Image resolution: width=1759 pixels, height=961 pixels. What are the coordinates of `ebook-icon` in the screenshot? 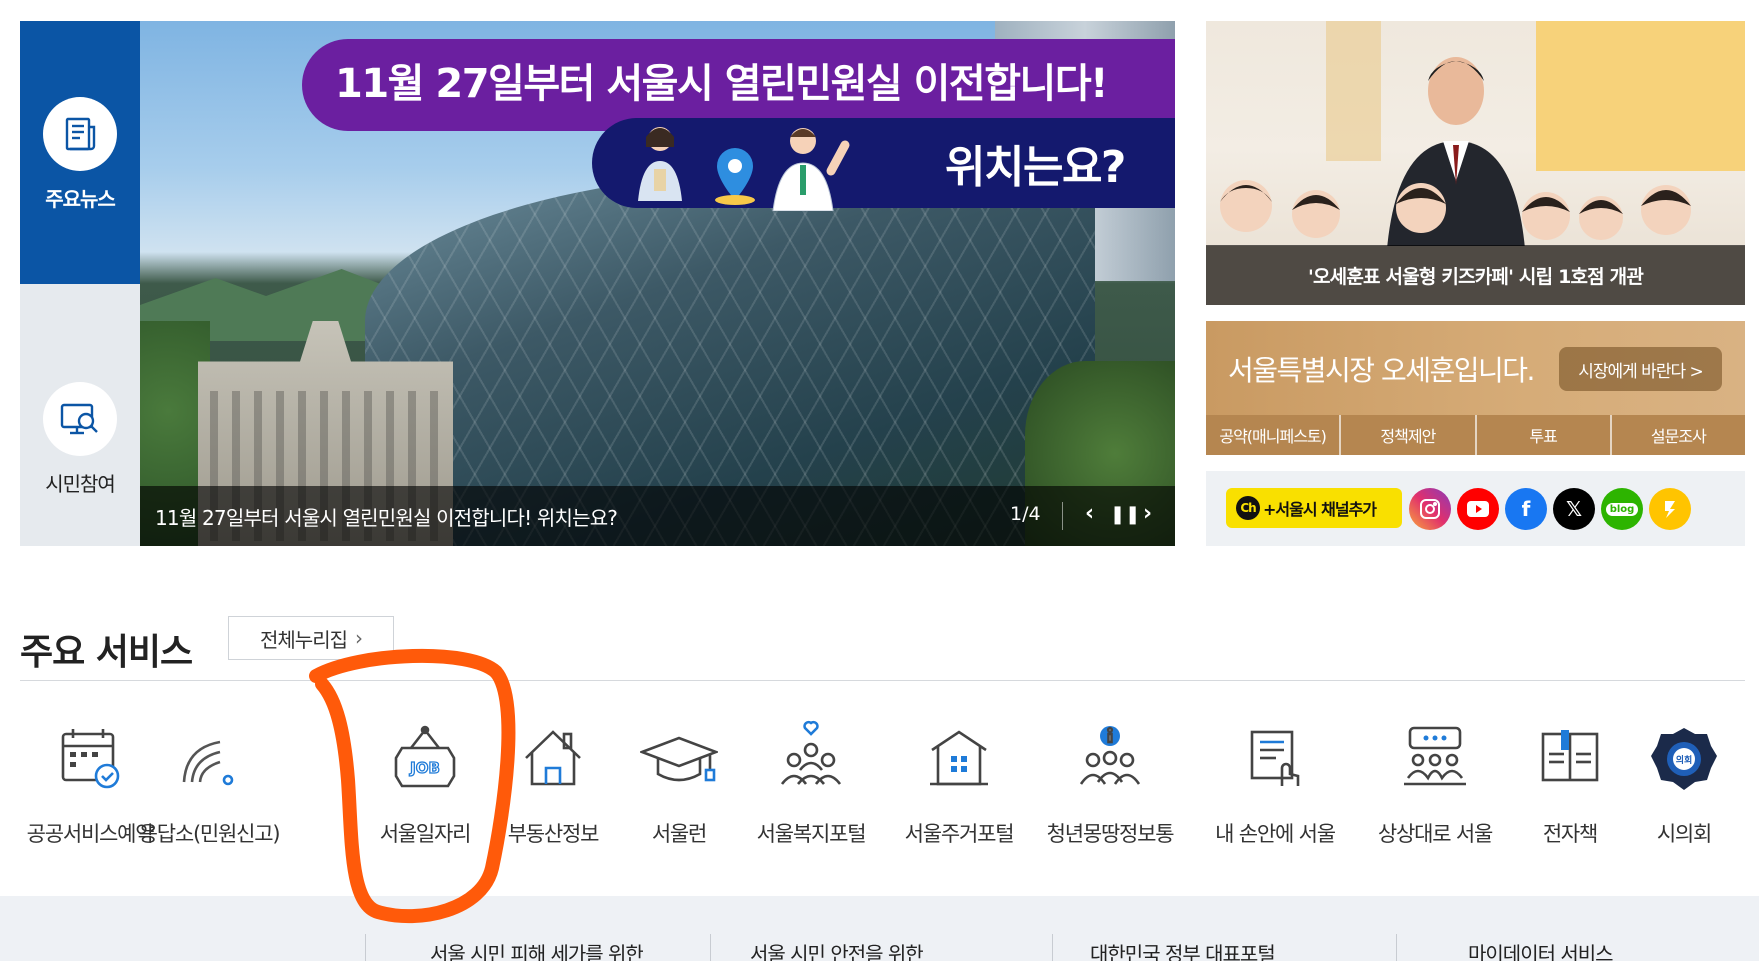 It's located at (1570, 756).